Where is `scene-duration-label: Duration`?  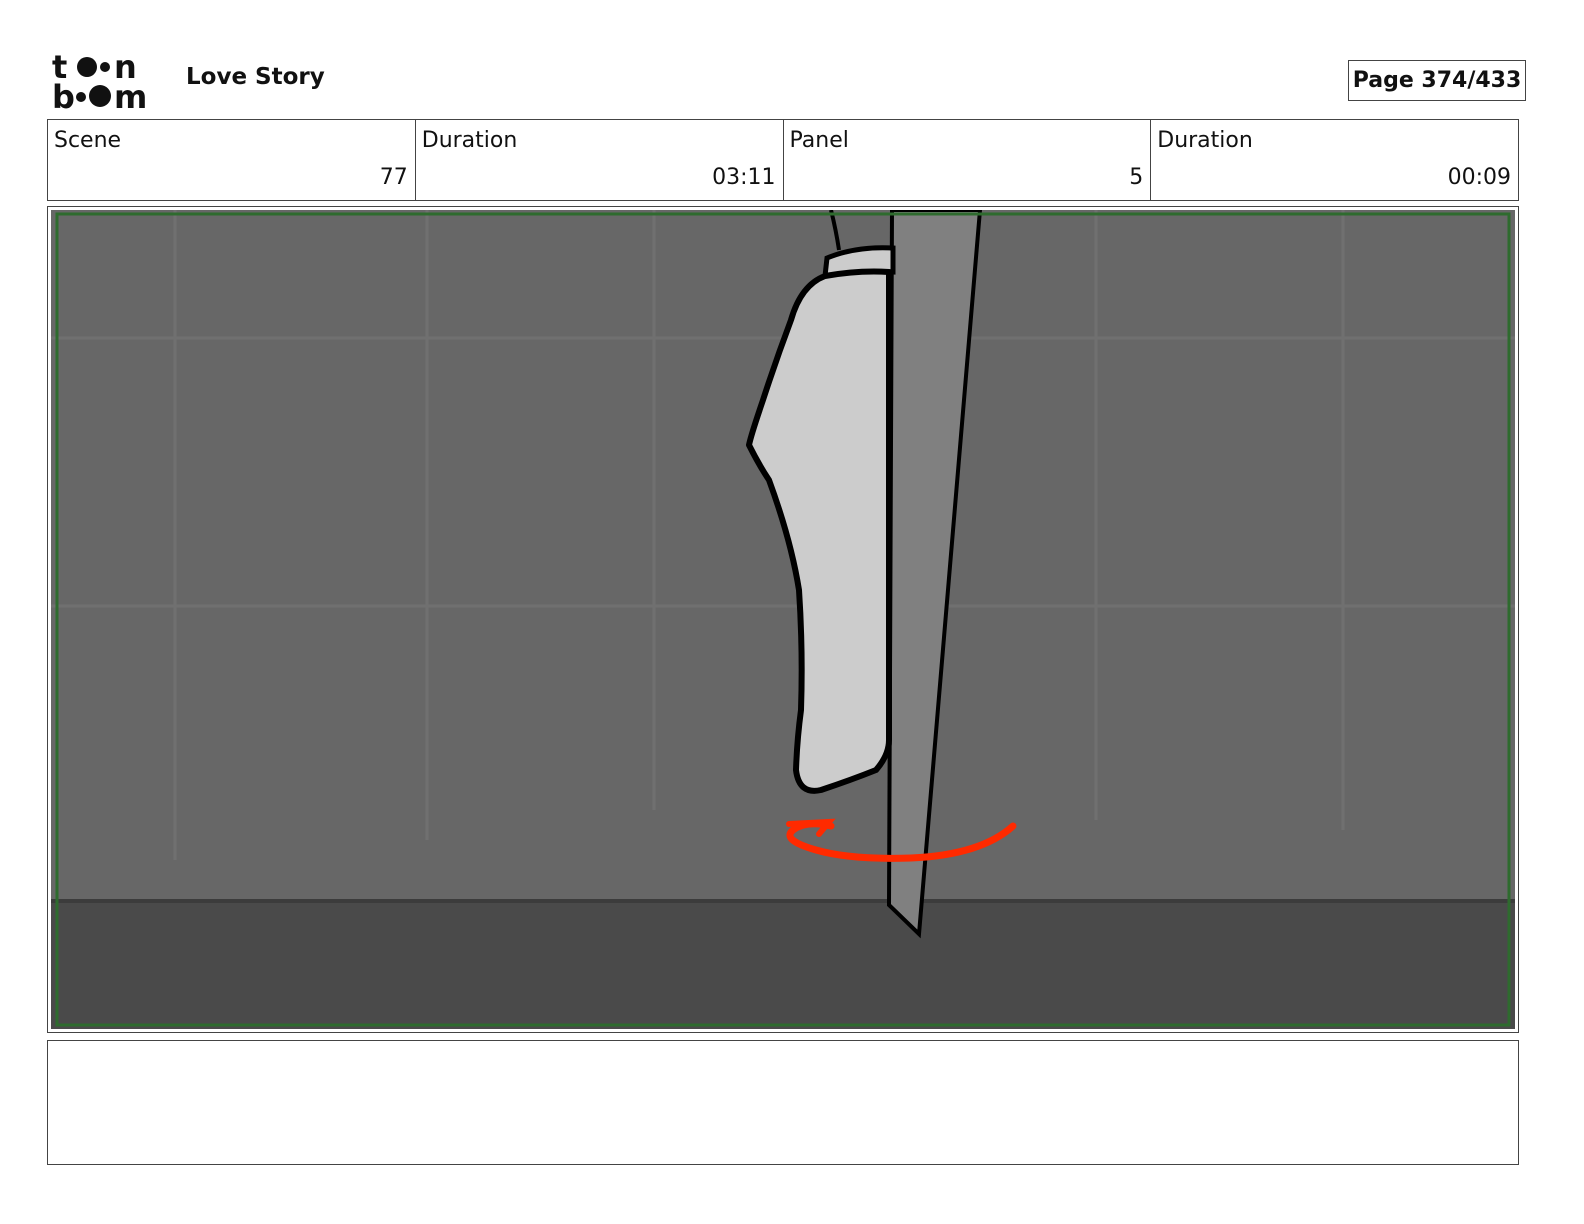 scene-duration-label: Duration is located at coordinates (469, 140).